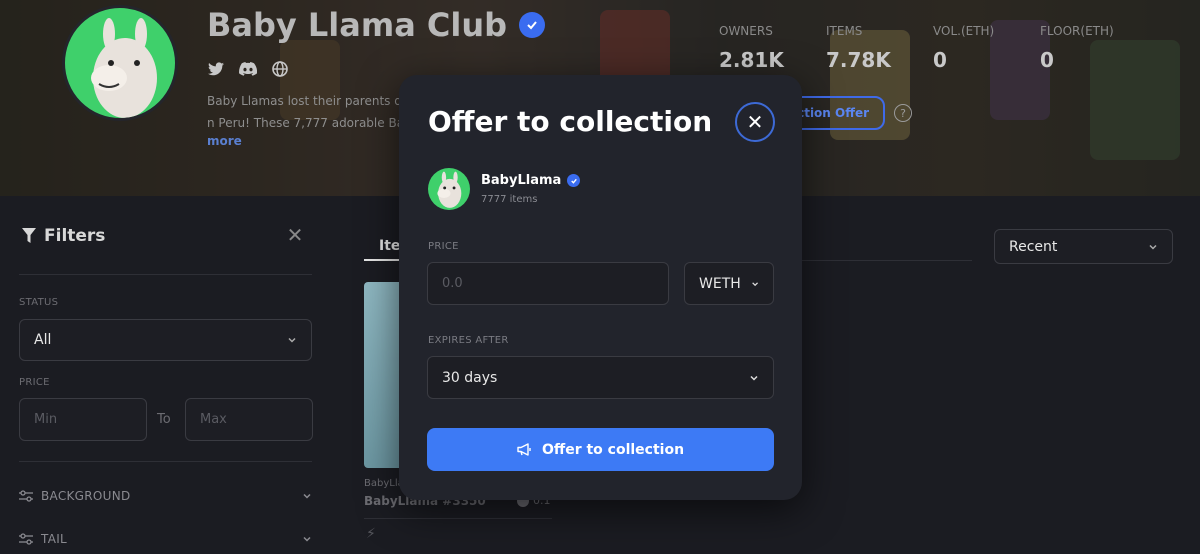  What do you see at coordinates (54, 539) in the screenshot?
I see `section-label: TAIL` at bounding box center [54, 539].